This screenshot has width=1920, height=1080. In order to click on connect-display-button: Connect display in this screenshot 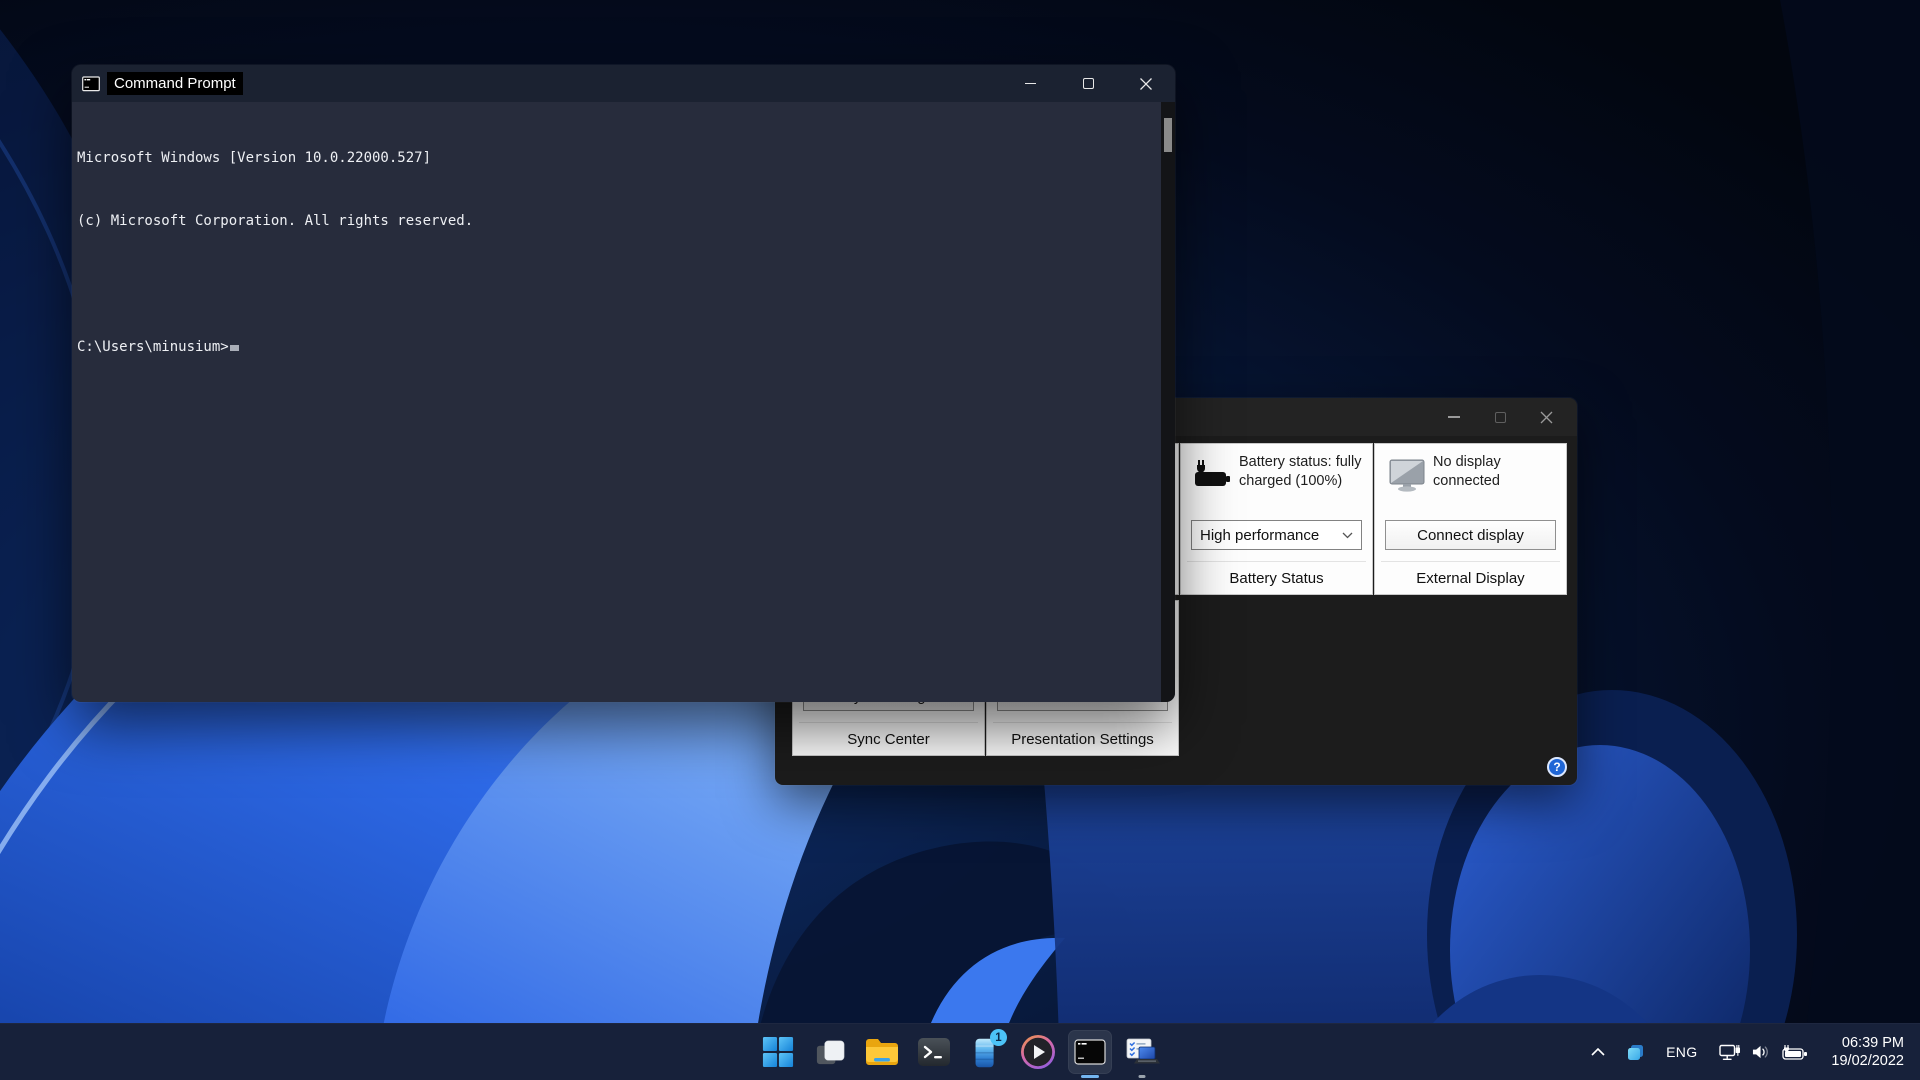, I will do `click(1470, 535)`.